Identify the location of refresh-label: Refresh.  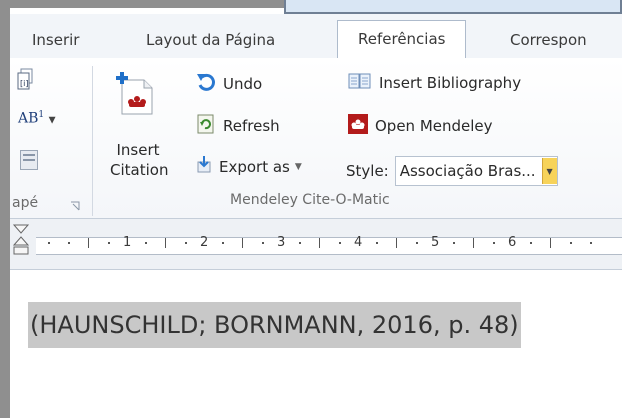
(251, 126).